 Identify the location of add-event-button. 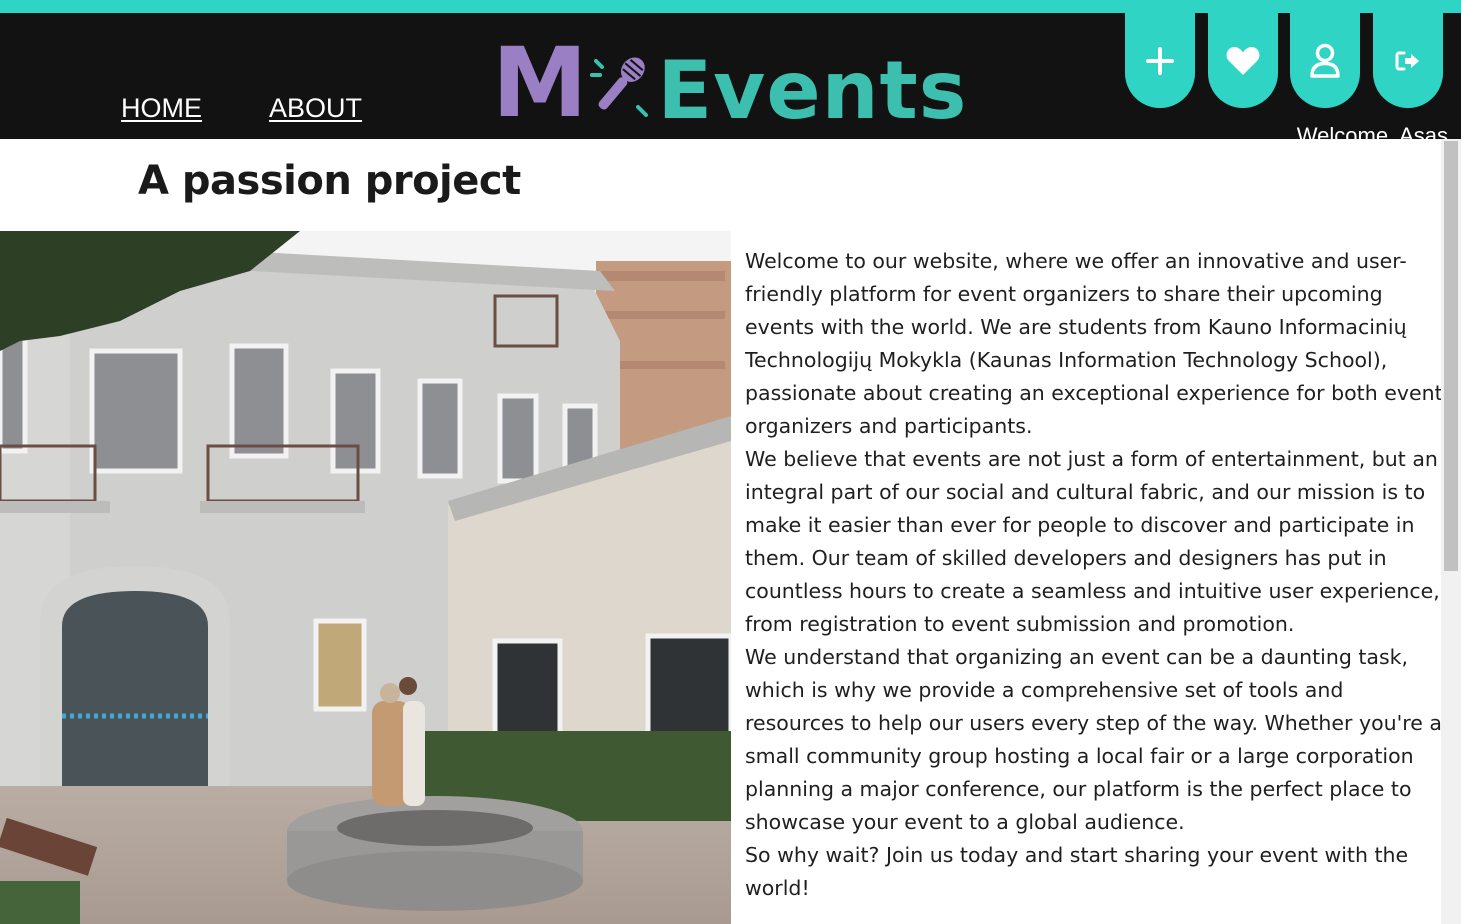
(1160, 60).